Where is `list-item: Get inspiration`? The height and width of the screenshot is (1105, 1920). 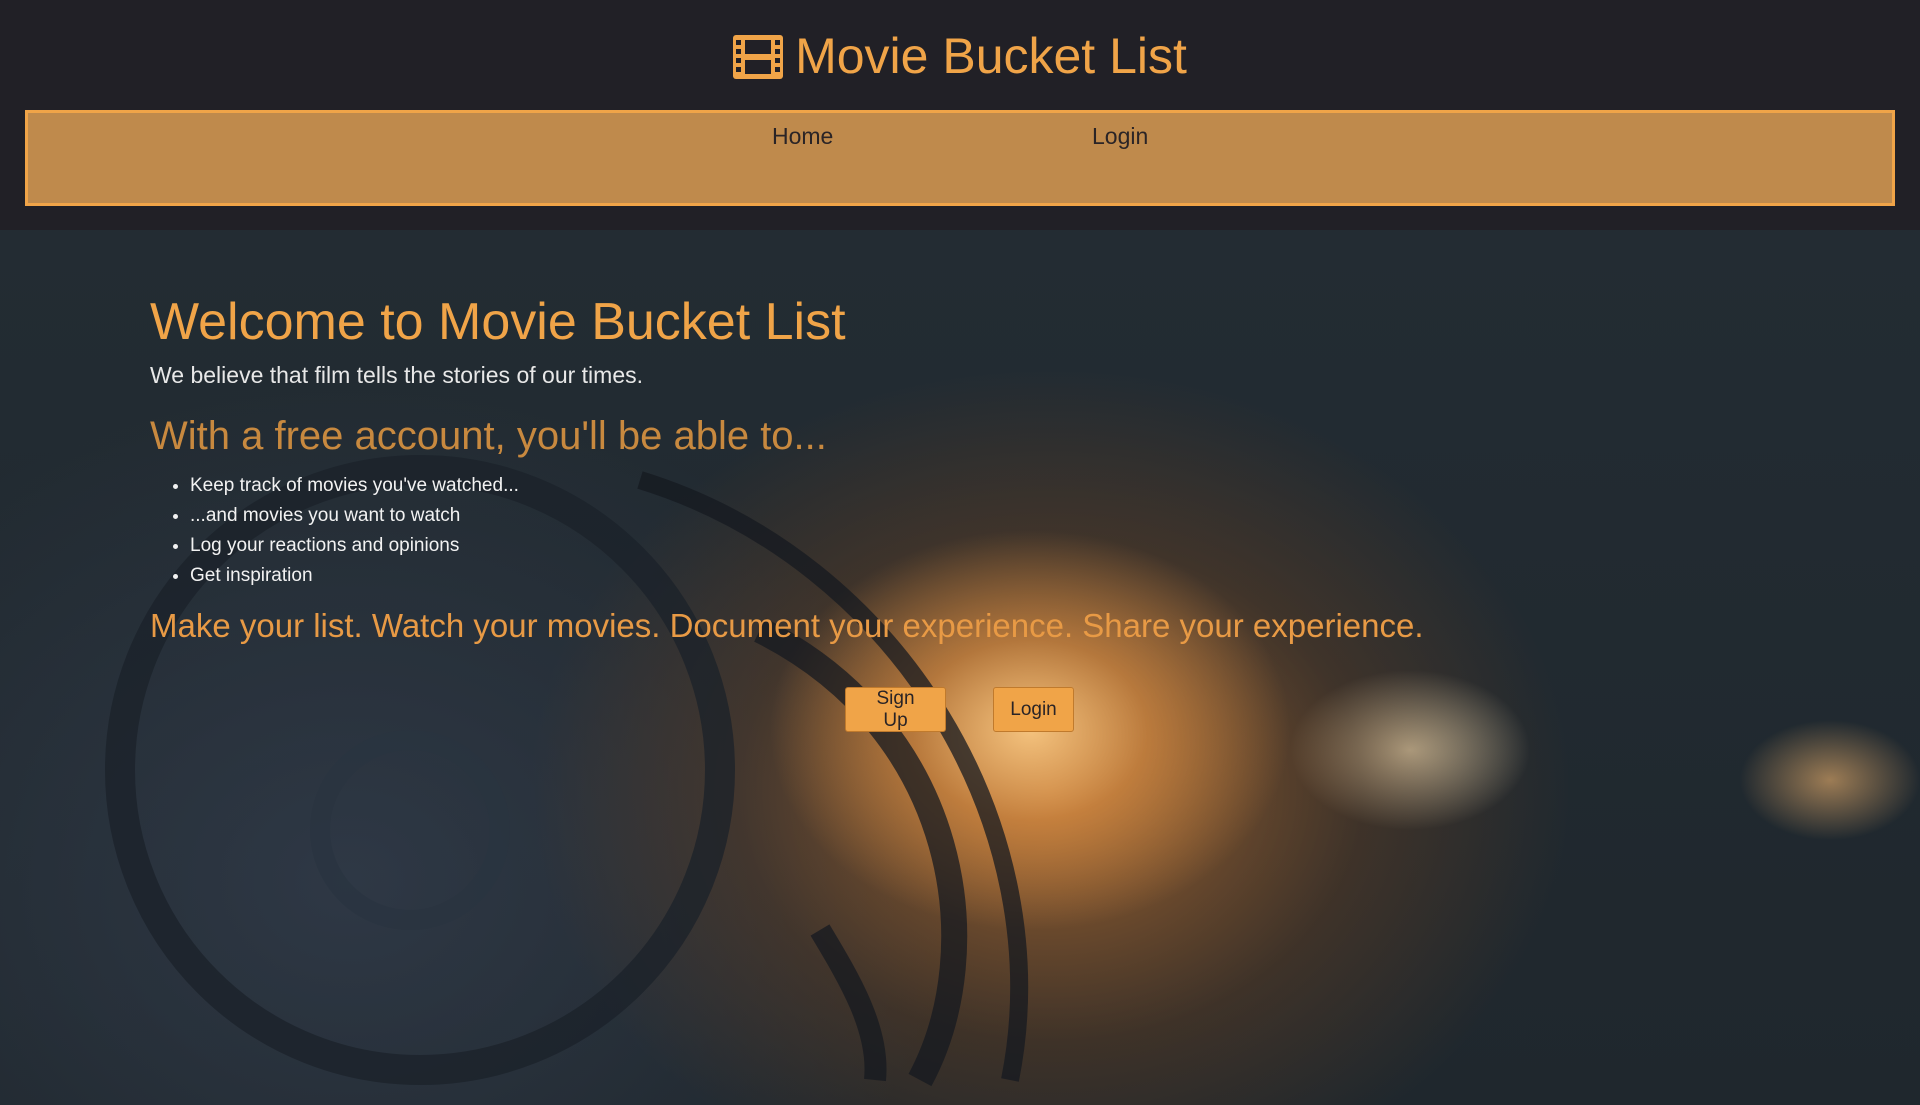
list-item: Get inspiration is located at coordinates (807, 576).